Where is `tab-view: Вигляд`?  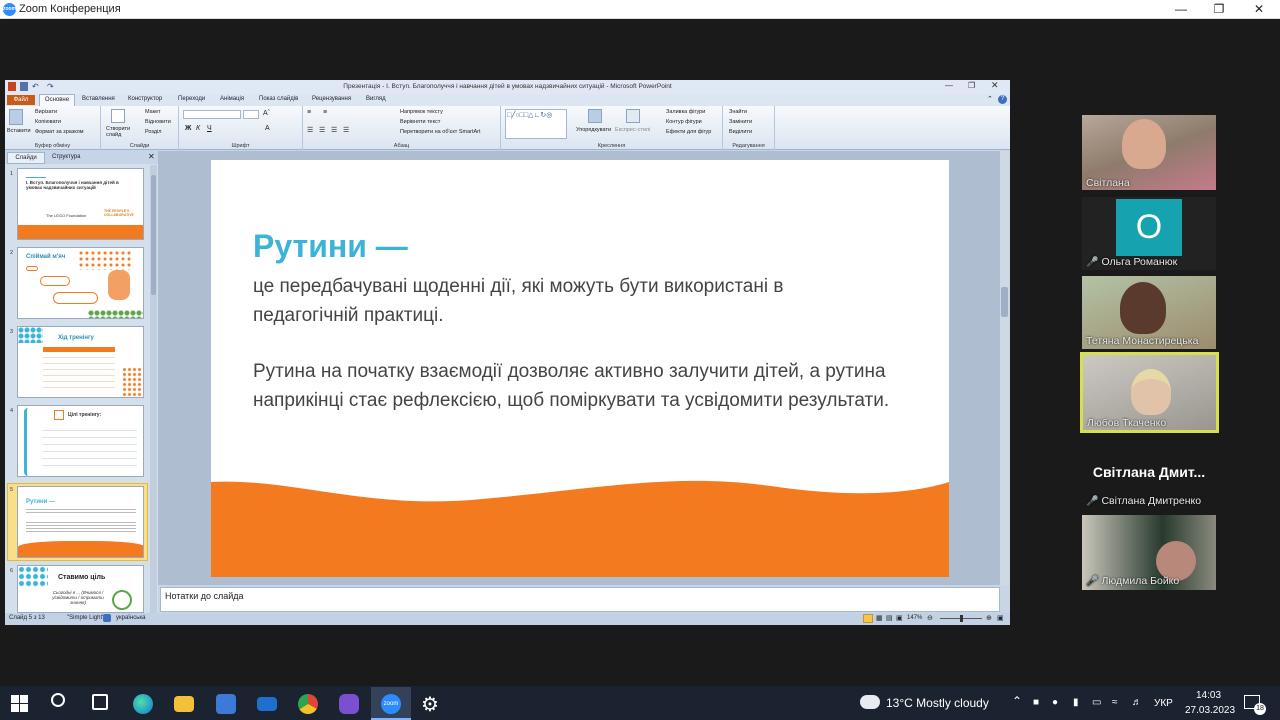 tab-view: Вигляд is located at coordinates (376, 99).